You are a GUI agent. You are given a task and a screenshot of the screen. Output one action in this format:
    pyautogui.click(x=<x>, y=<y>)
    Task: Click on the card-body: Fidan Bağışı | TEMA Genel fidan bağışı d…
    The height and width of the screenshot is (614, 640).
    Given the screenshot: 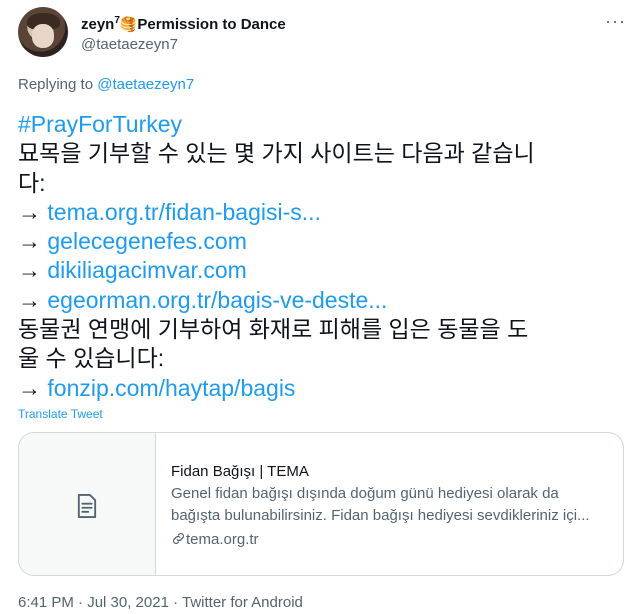 What is the action you would take?
    pyautogui.click(x=391, y=506)
    